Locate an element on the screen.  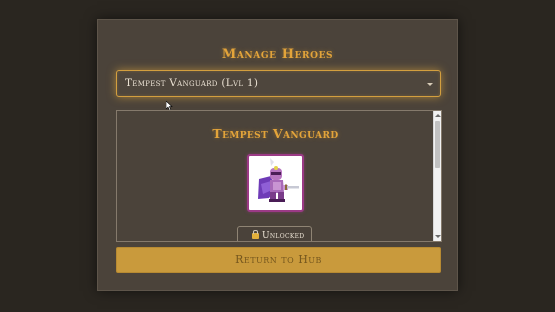
hero-portrait is located at coordinates (275, 183).